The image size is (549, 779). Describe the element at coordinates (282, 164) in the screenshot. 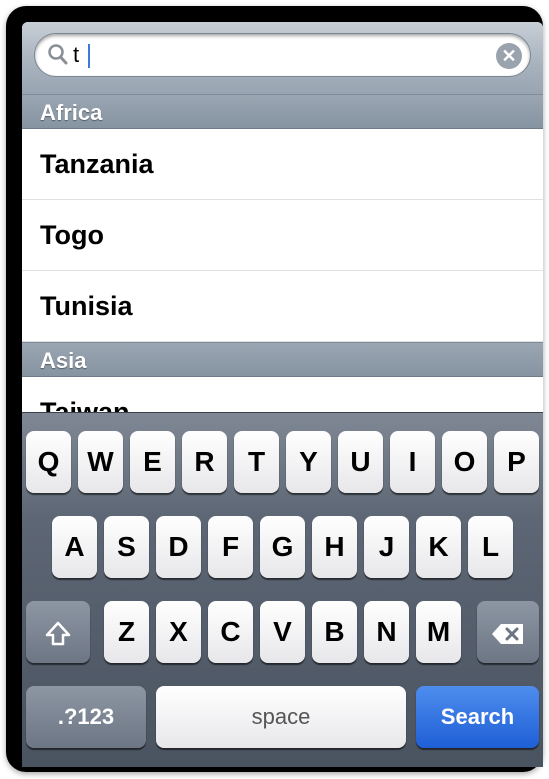

I see `list-item: Tanzania` at that location.